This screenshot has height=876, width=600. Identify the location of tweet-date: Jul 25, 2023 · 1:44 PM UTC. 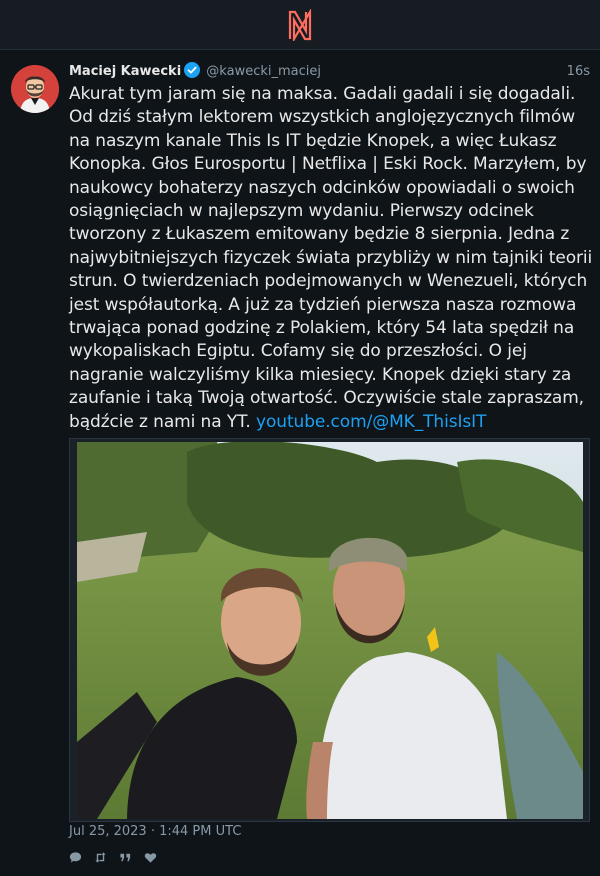
(155, 832).